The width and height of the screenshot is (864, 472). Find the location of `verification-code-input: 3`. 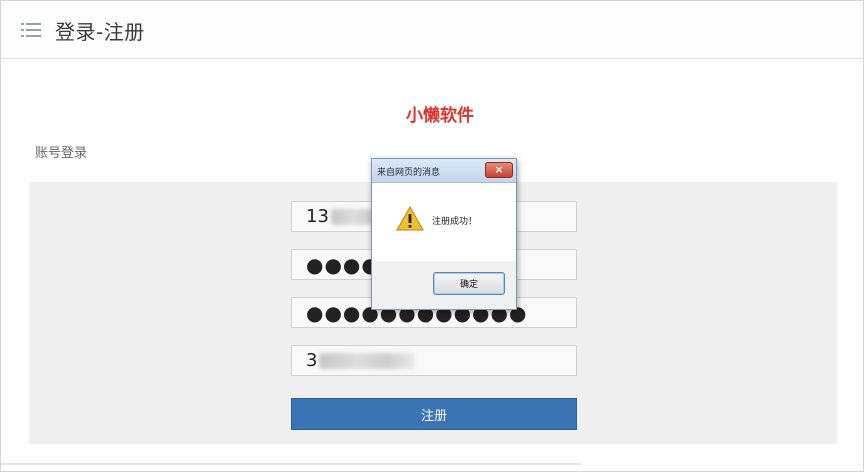

verification-code-input: 3 is located at coordinates (434, 360).